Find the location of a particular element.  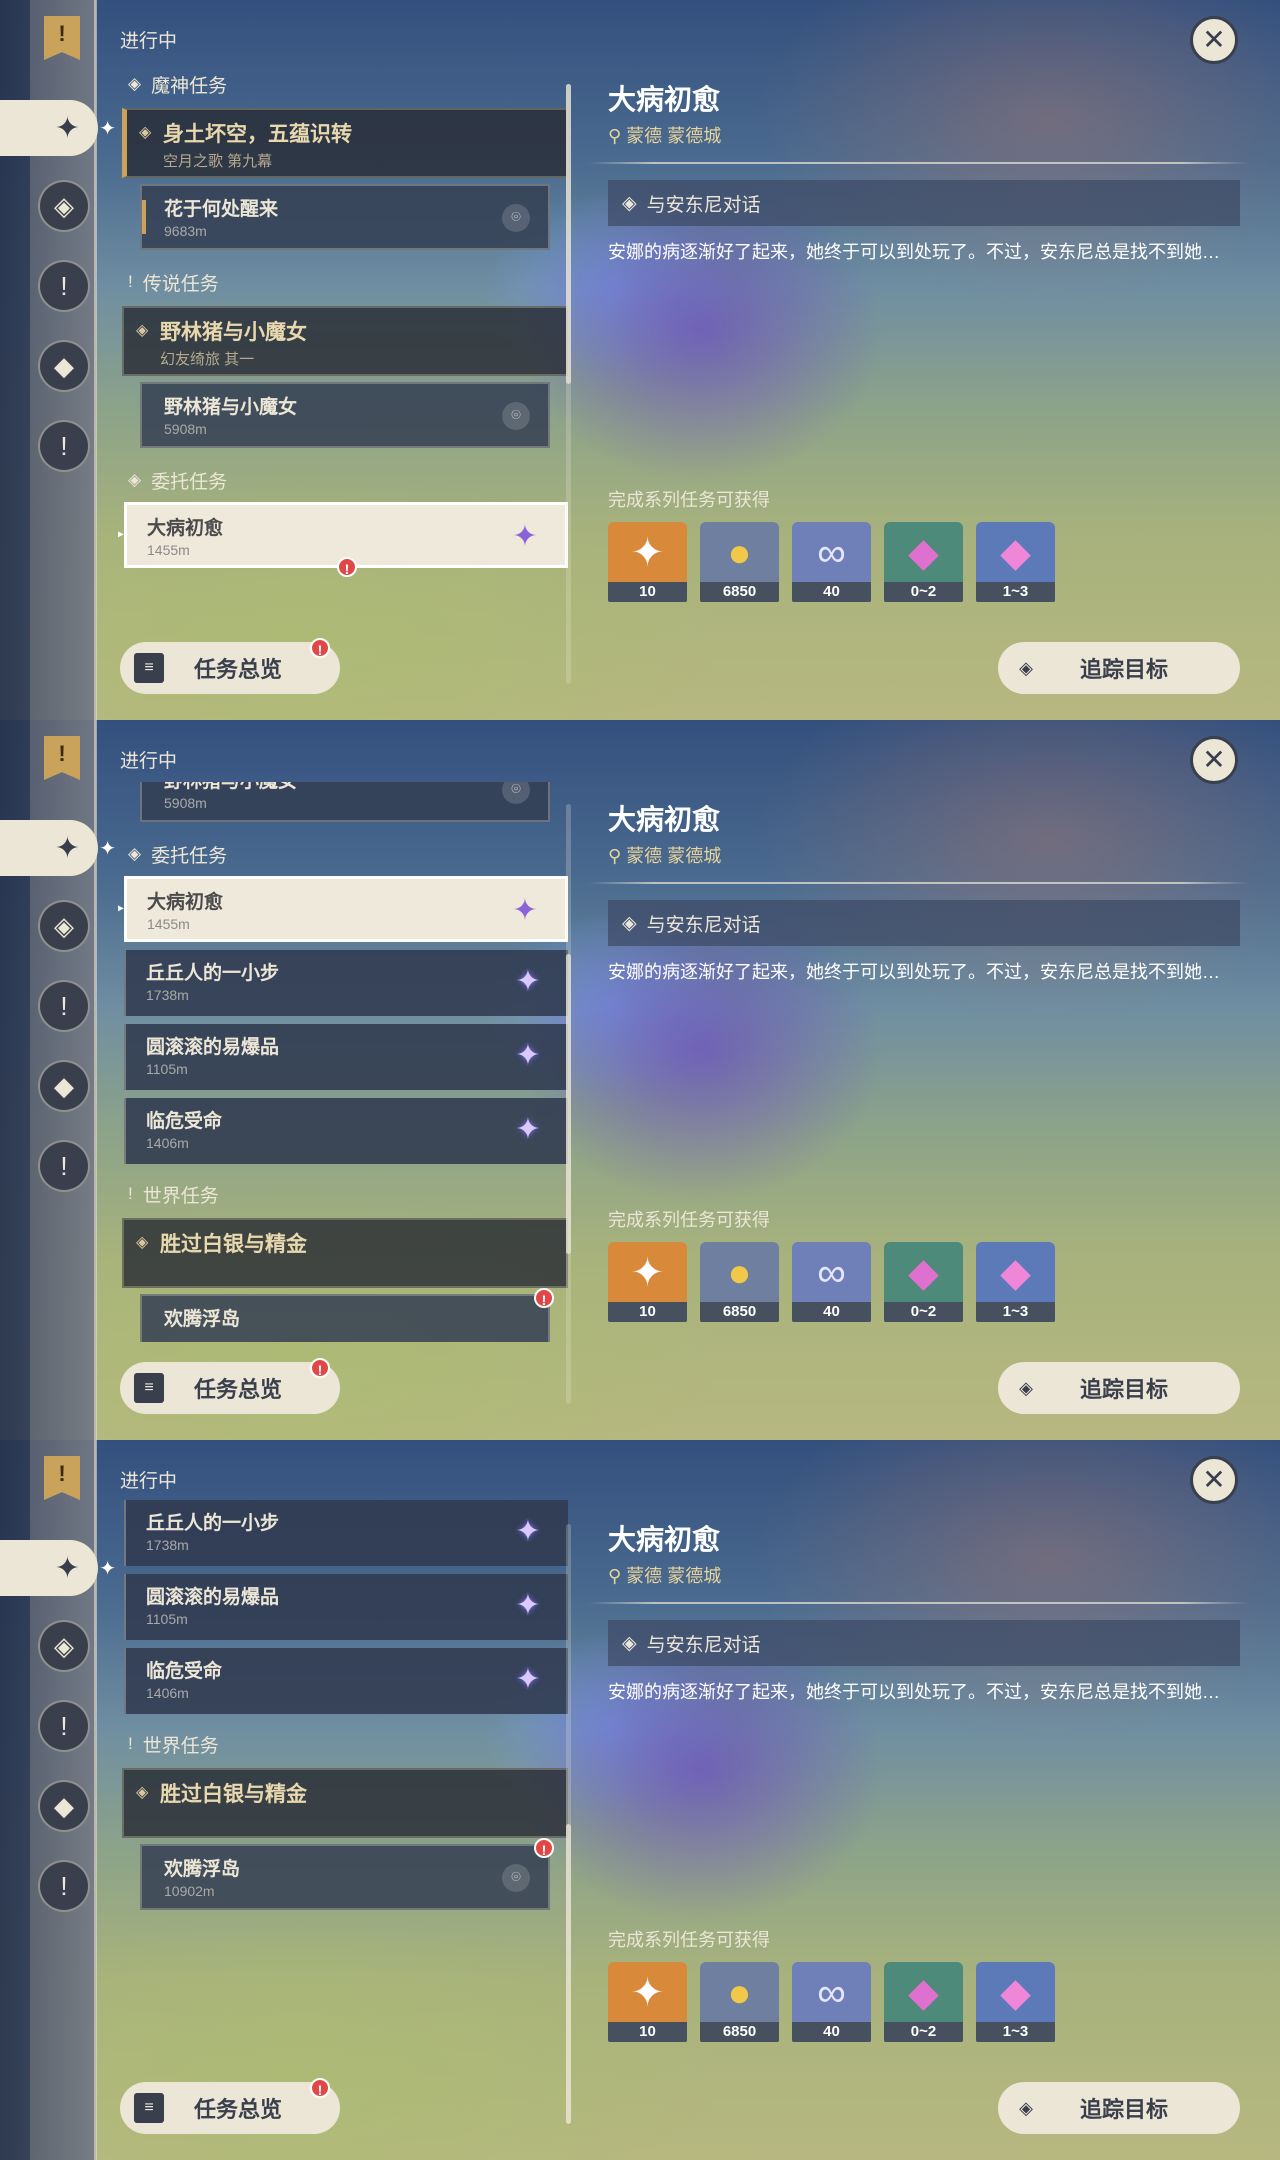

commission-item-selected: ▶ 大病初愈 1455m ✦ ! is located at coordinates (343, 539).